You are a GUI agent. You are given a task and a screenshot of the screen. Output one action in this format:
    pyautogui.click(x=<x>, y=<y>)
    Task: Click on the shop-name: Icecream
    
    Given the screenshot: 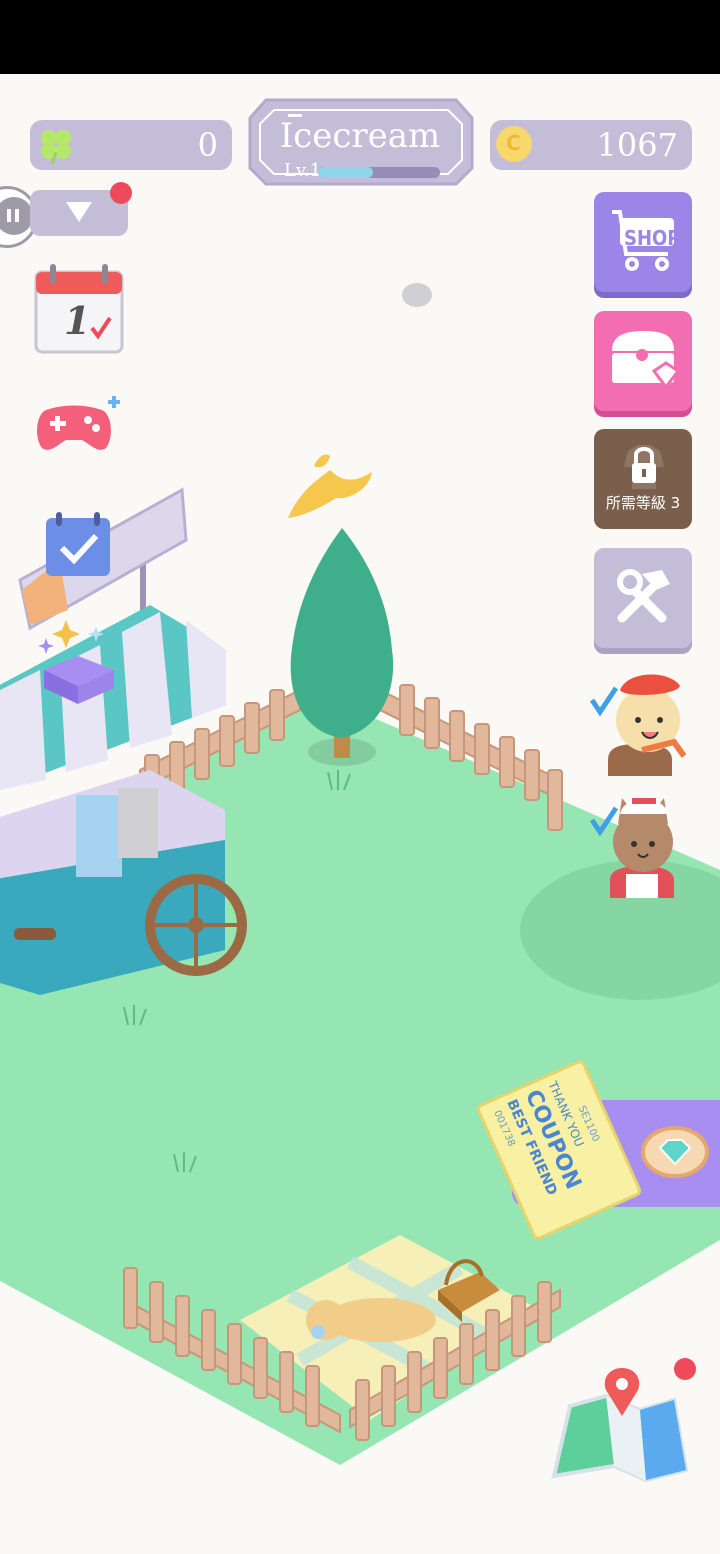 What is the action you would take?
    pyautogui.click(x=360, y=136)
    